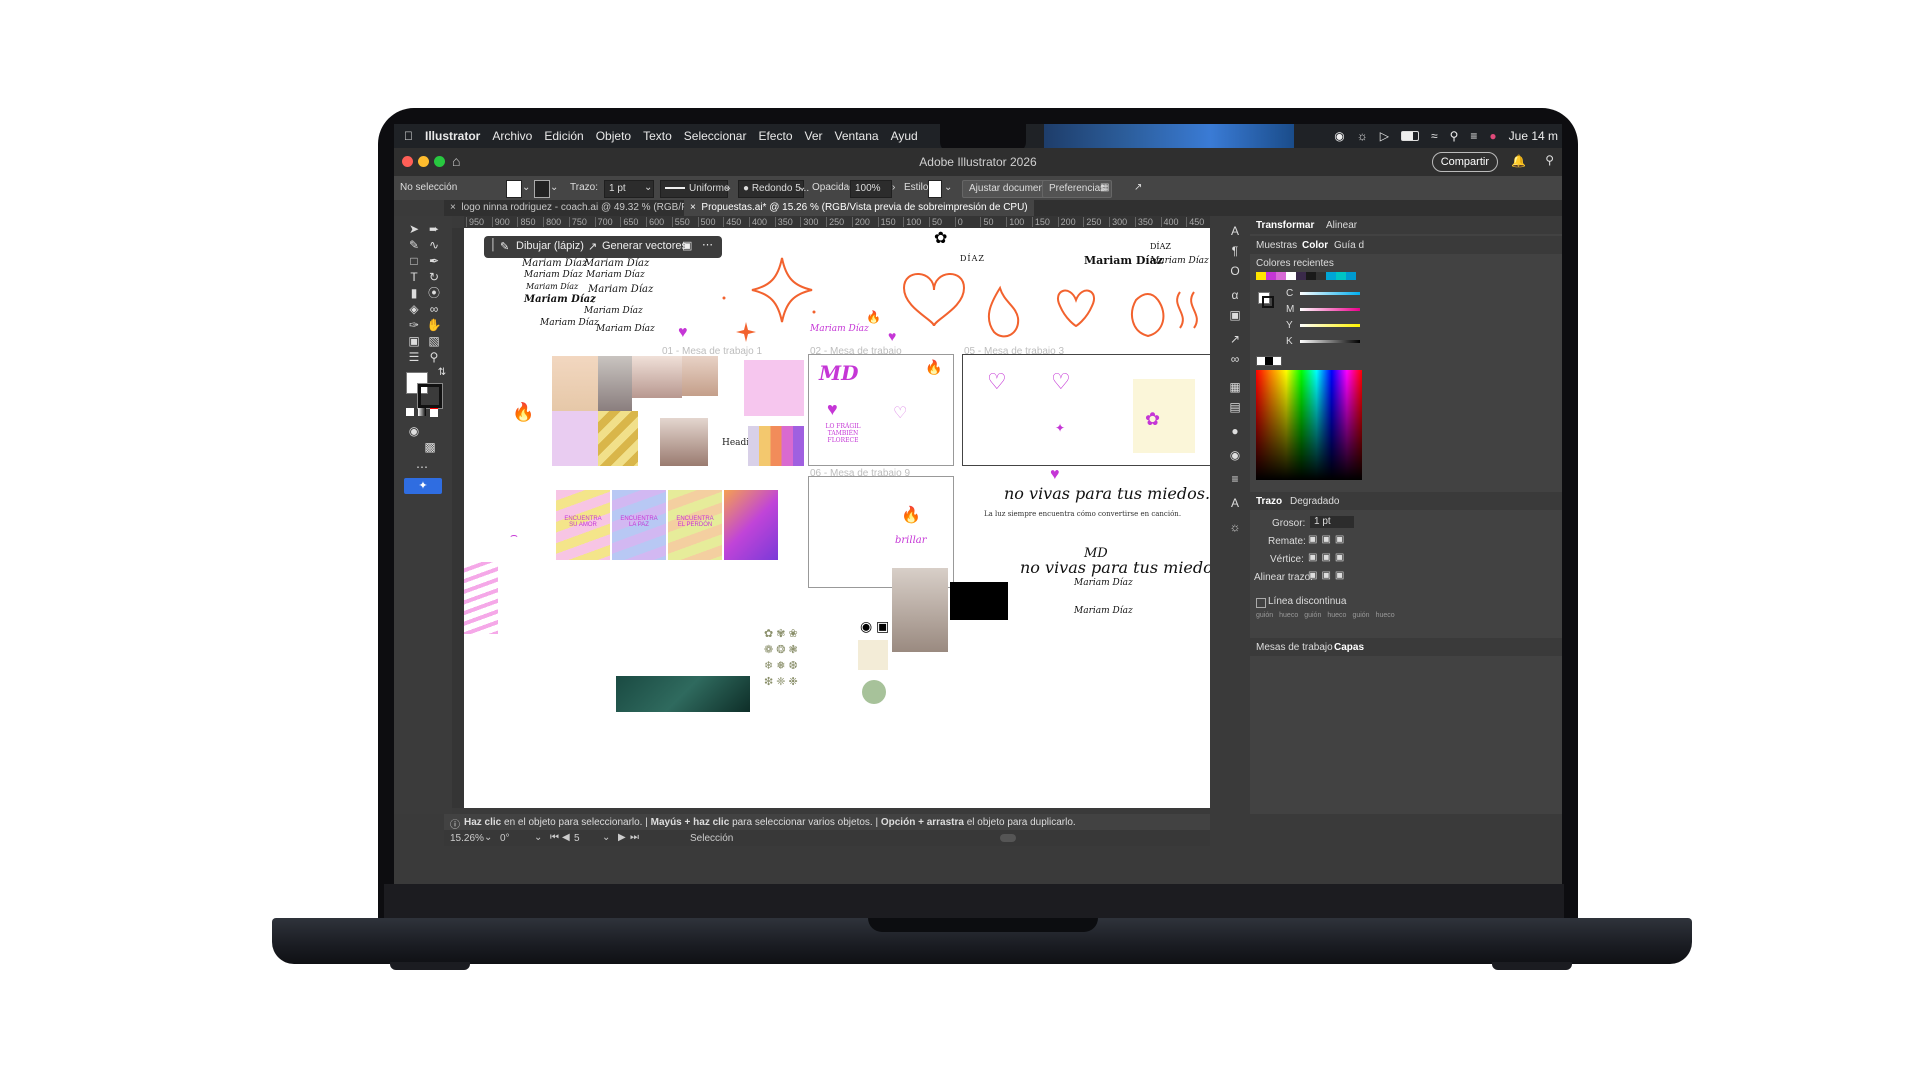 Image resolution: width=1920 pixels, height=1080 pixels. Describe the element at coordinates (577, 838) in the screenshot. I see `artboard-number-input: 5` at that location.